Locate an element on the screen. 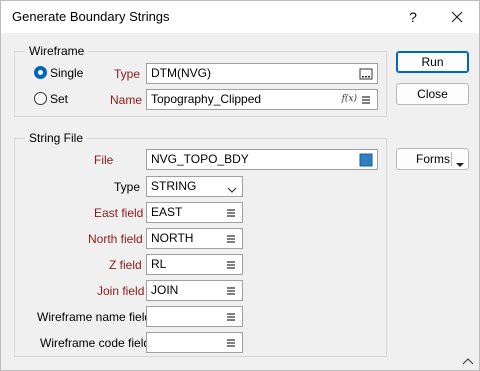 The height and width of the screenshot is (371, 480). close-icon is located at coordinates (457, 17).